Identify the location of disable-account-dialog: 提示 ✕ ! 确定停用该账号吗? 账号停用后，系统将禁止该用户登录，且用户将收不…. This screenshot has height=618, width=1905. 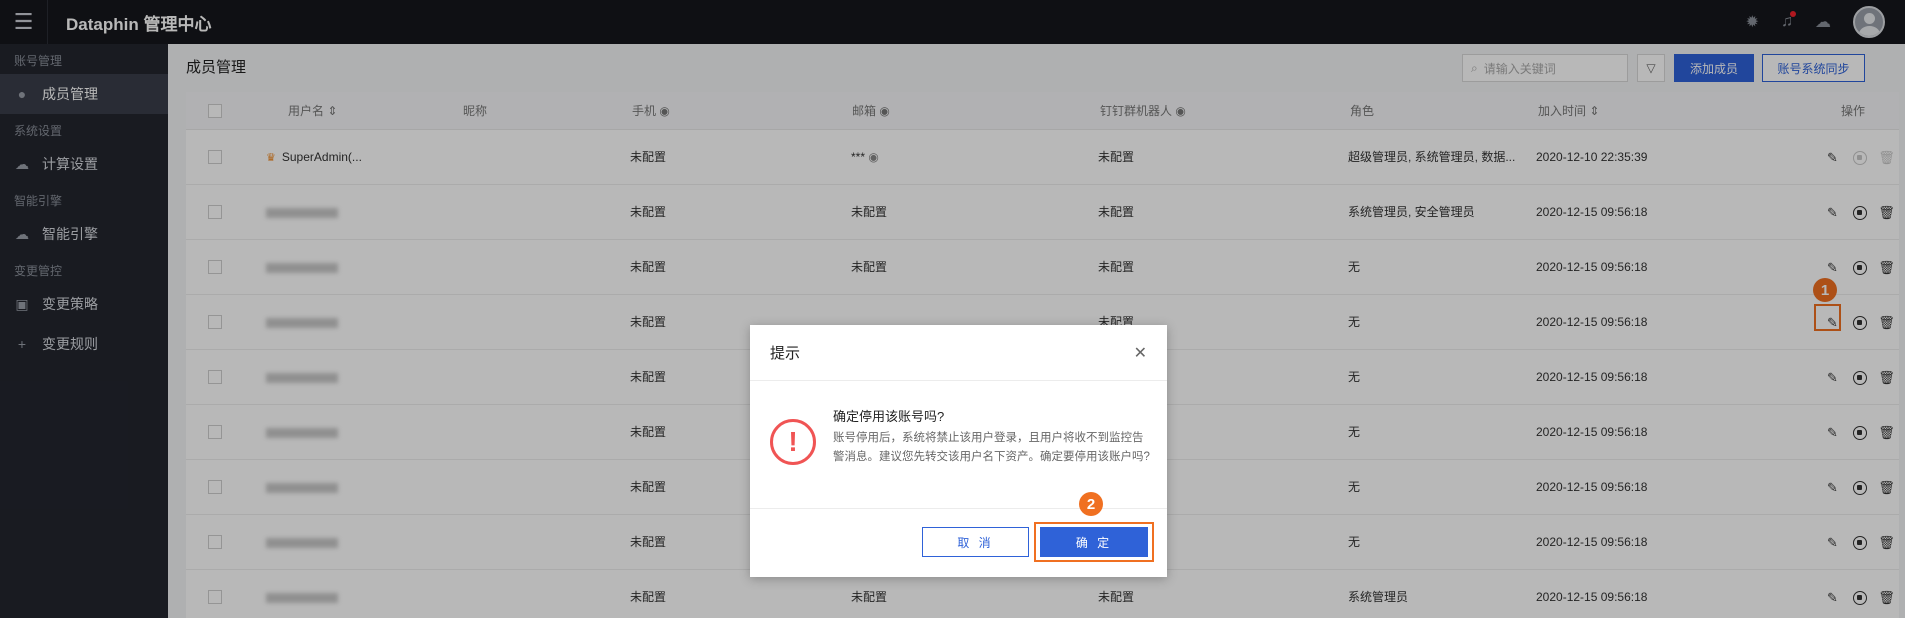
(958, 451).